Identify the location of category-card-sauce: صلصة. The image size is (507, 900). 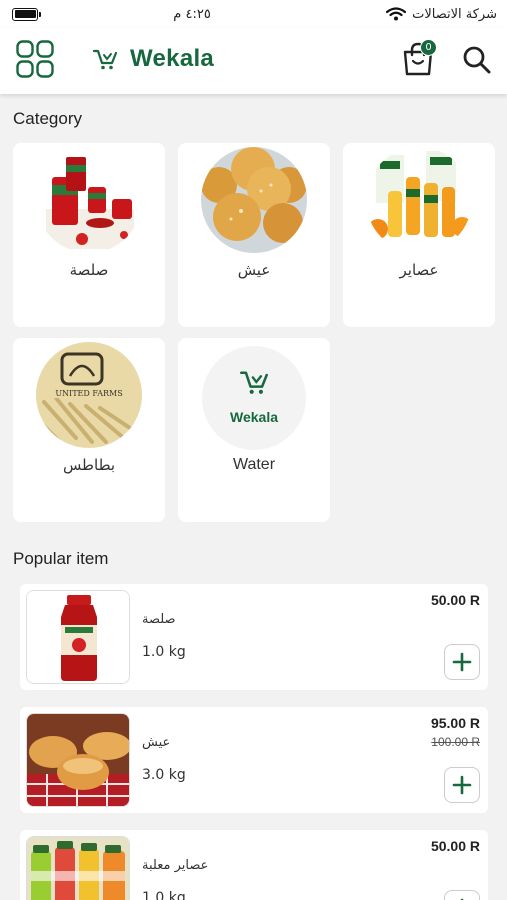
(89, 235).